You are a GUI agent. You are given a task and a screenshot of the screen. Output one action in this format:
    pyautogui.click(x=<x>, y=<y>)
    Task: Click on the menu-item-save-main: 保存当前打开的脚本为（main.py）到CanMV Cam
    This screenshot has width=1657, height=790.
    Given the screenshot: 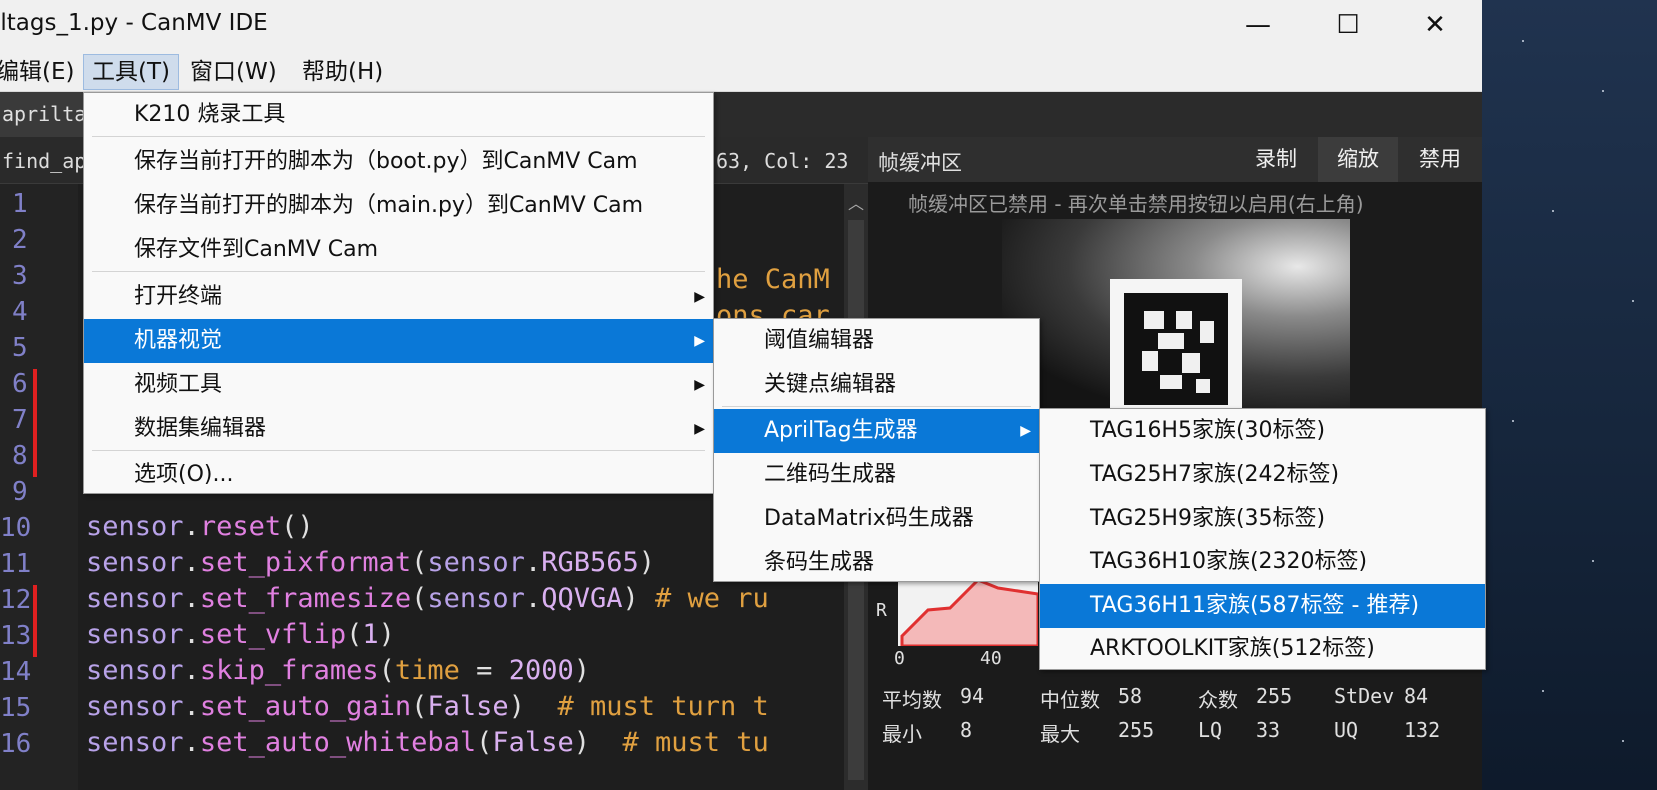 What is the action you would take?
    pyautogui.click(x=398, y=206)
    